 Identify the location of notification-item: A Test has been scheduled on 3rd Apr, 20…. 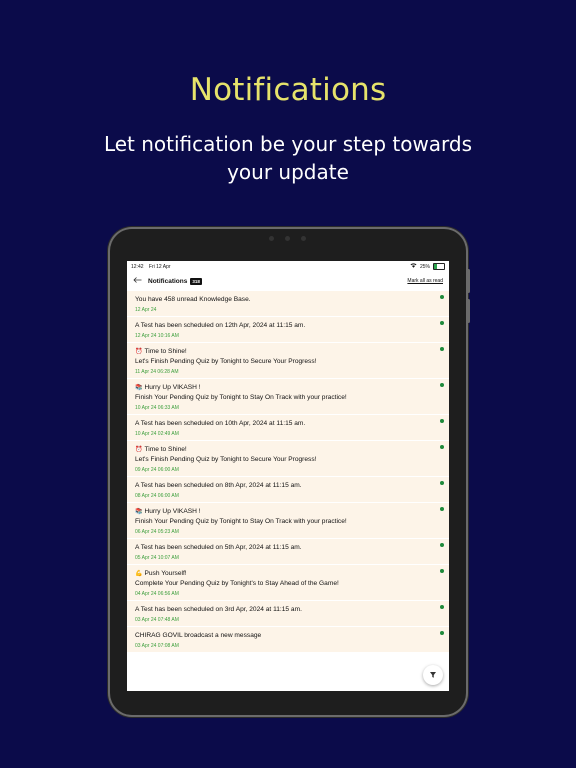
(288, 614).